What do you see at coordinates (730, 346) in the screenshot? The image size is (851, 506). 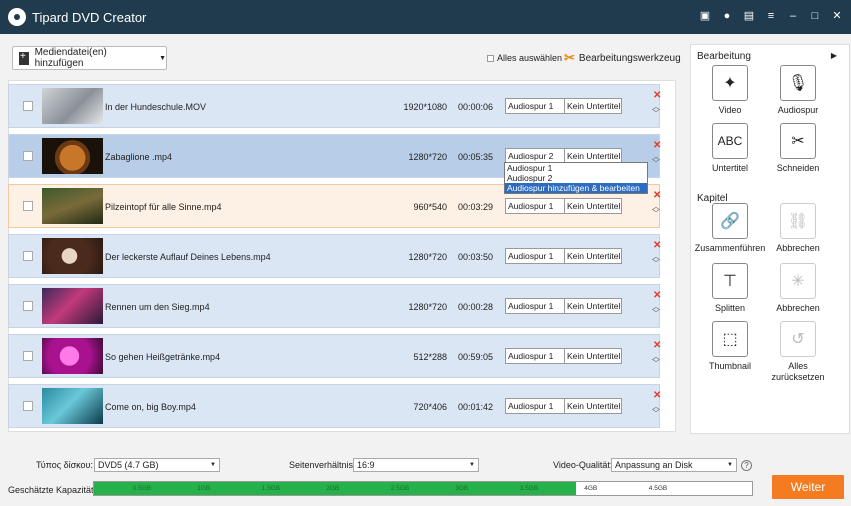 I see `thumbnail-tool: ⬚ Thumbnail` at bounding box center [730, 346].